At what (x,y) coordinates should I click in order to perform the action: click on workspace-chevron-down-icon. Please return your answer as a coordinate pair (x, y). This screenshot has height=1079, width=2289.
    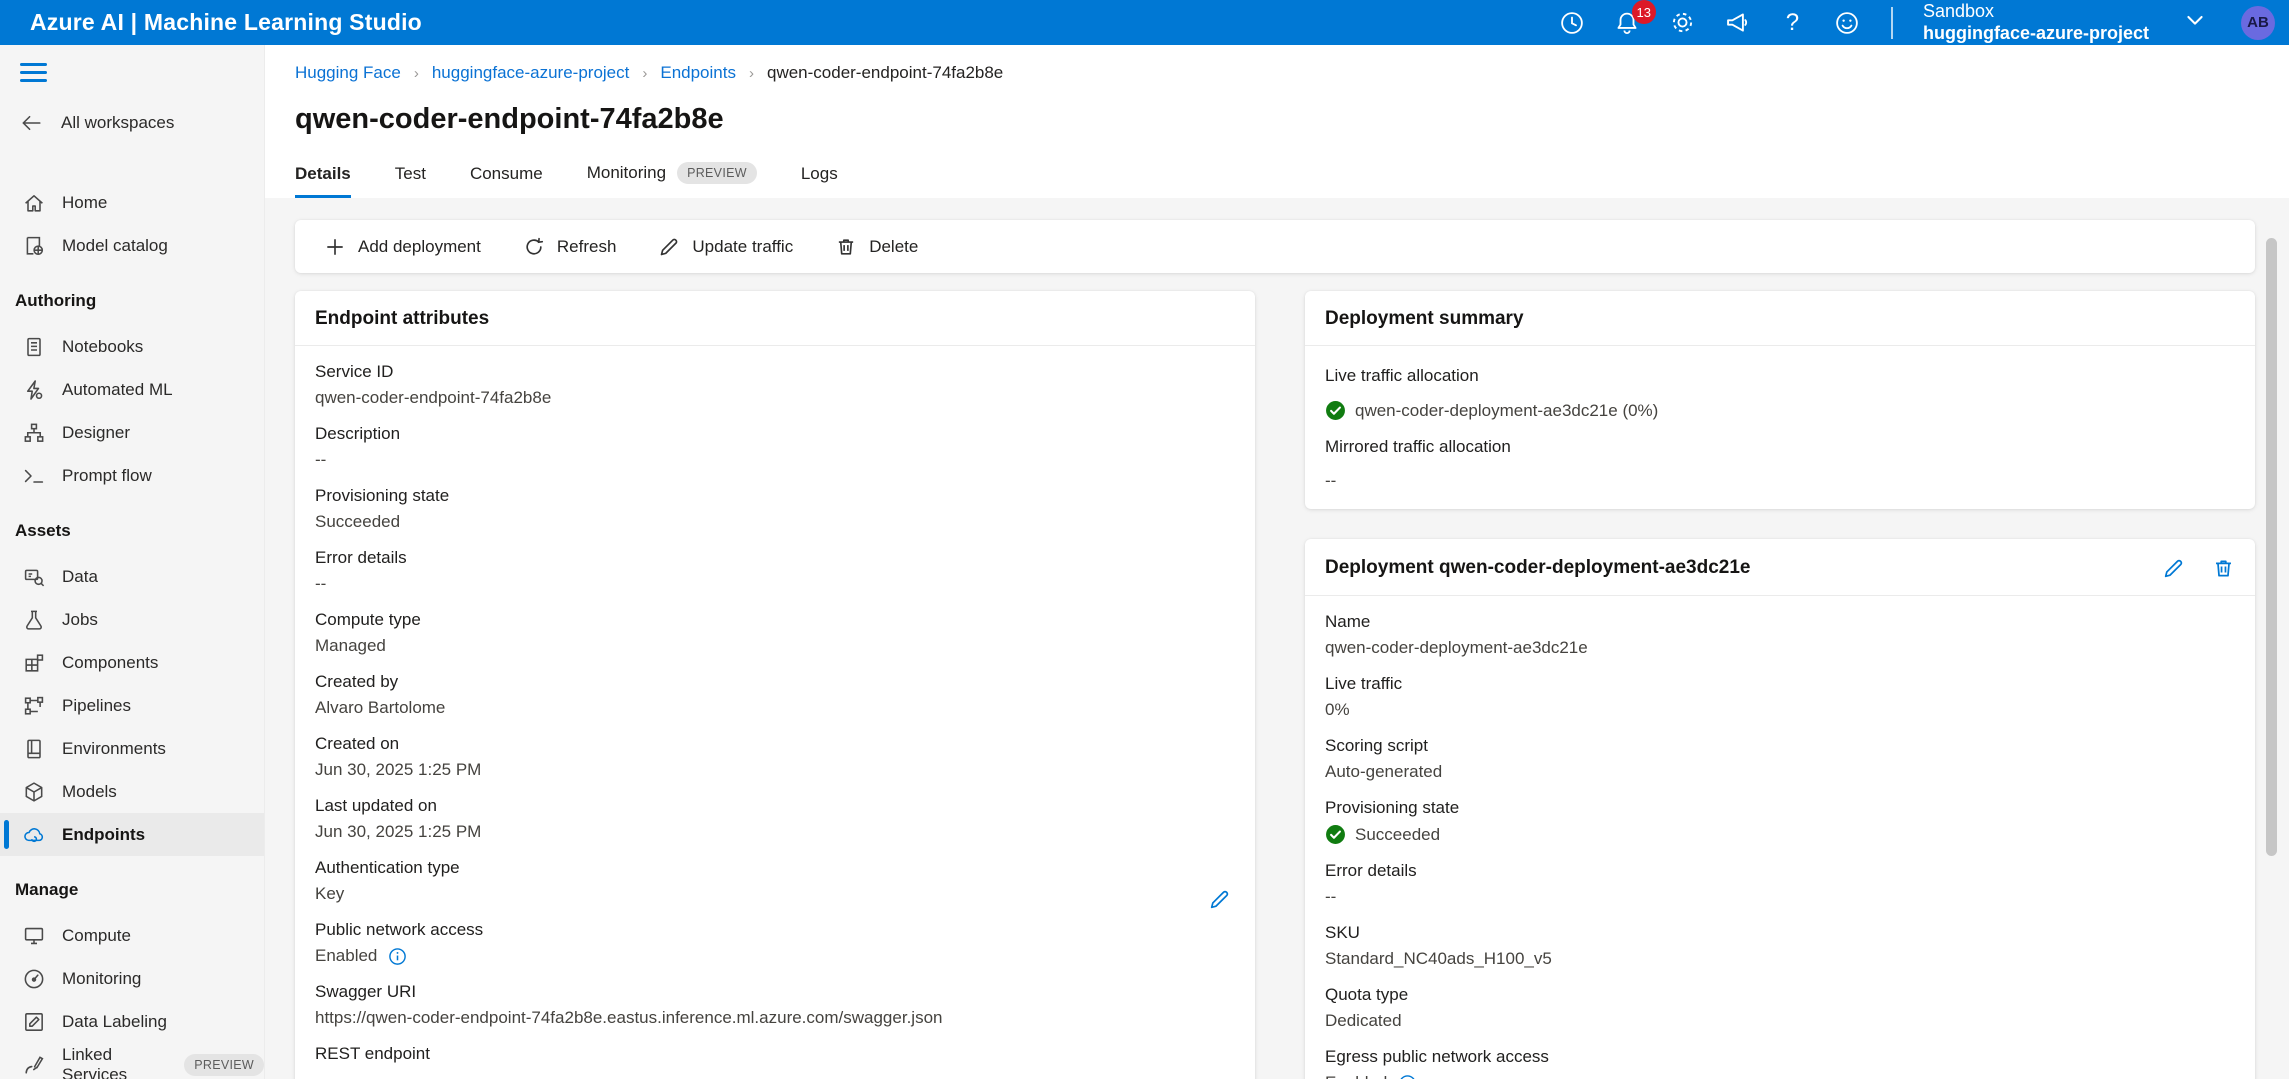
    Looking at the image, I should click on (2195, 22).